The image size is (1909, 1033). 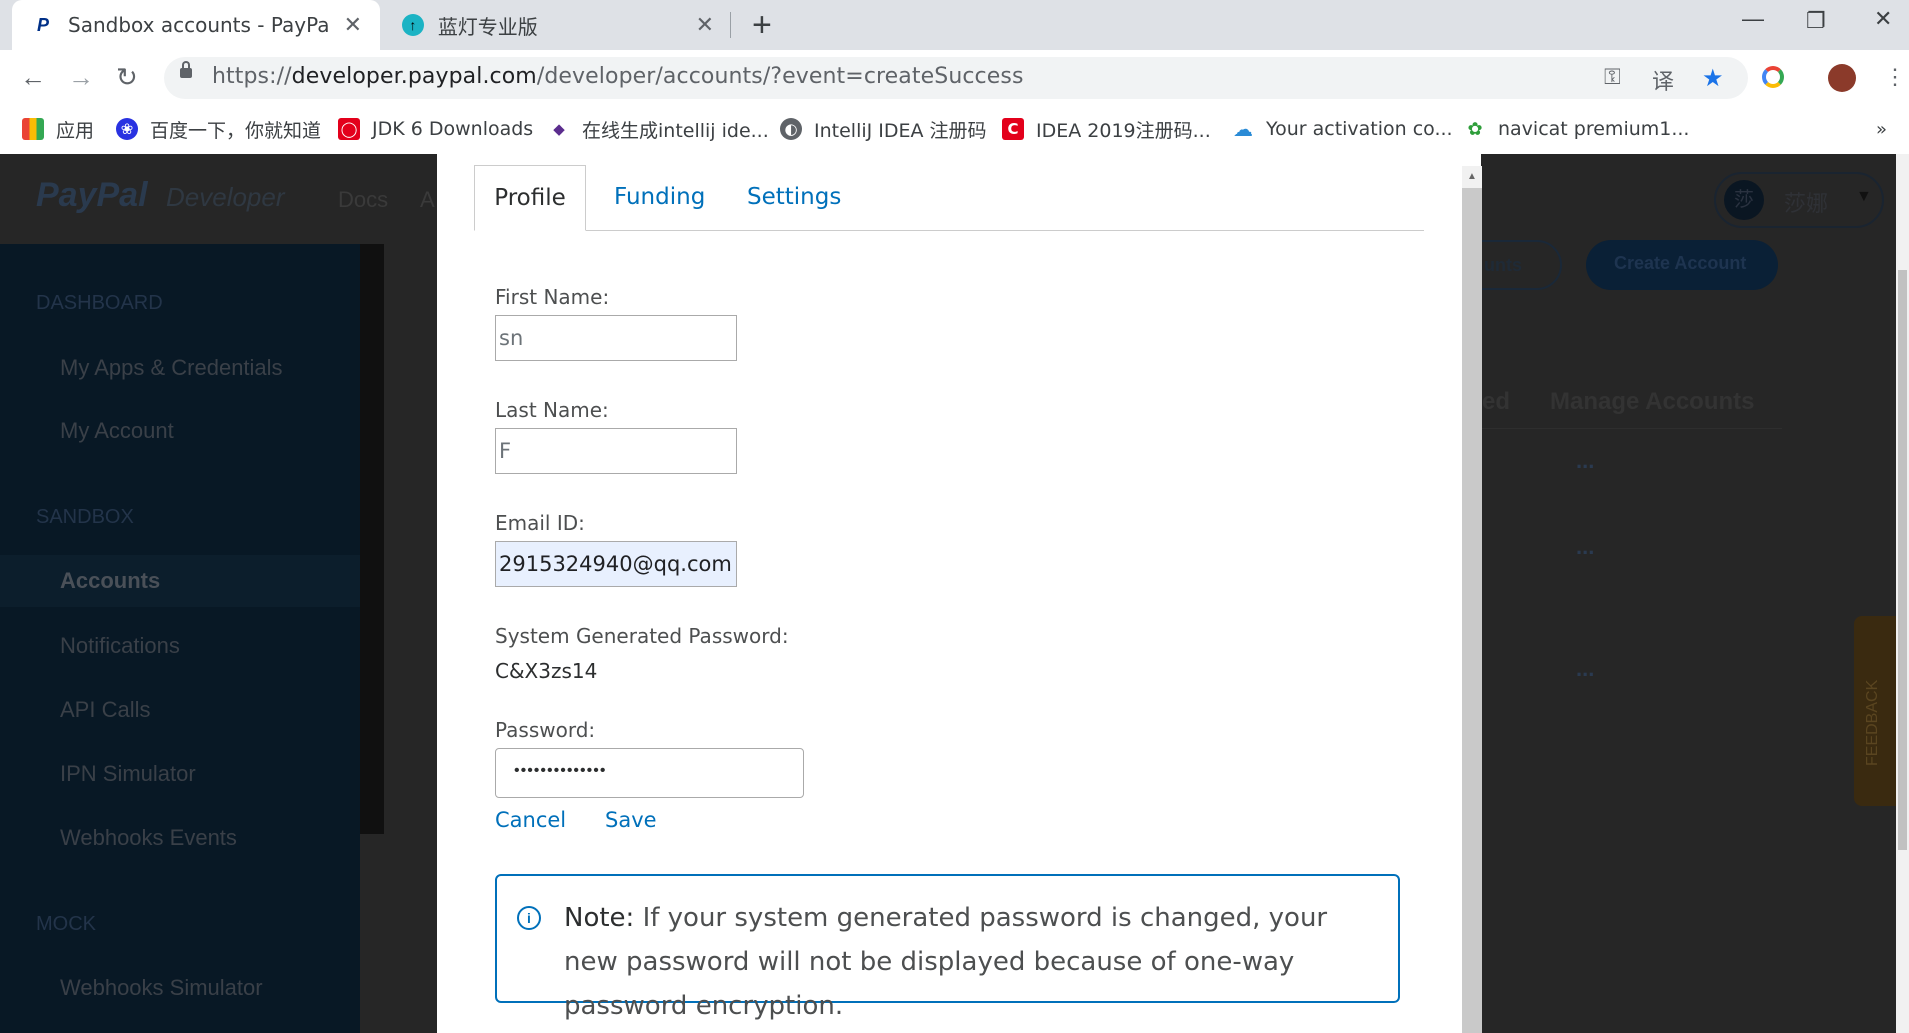 I want to click on tab-divider, so click(x=730, y=25).